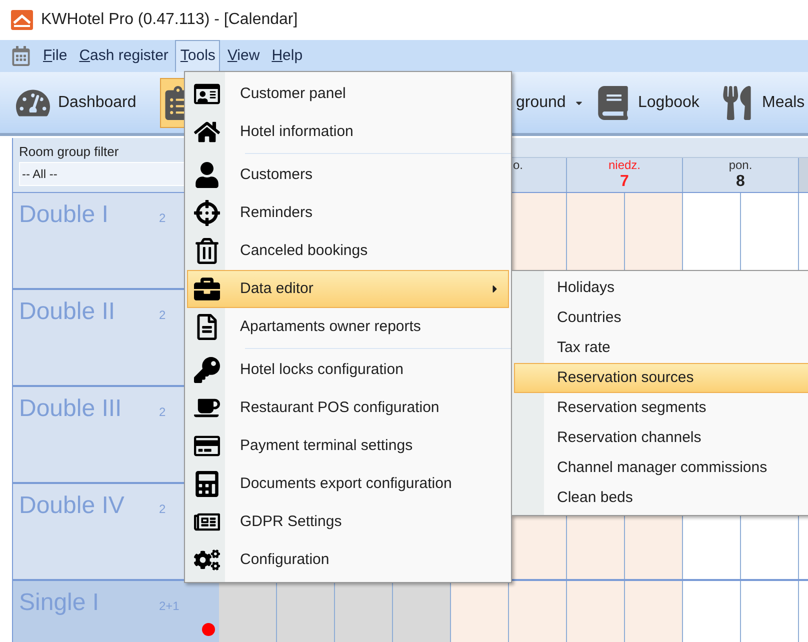  I want to click on submenu-item: Clean beds, so click(661, 498).